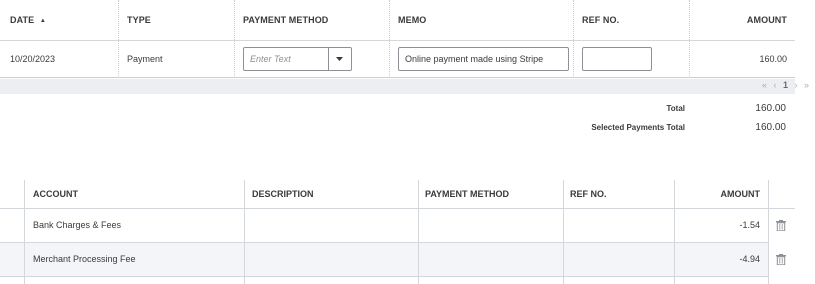  Describe the element at coordinates (384, 280) in the screenshot. I see `expense-row-partial` at that location.